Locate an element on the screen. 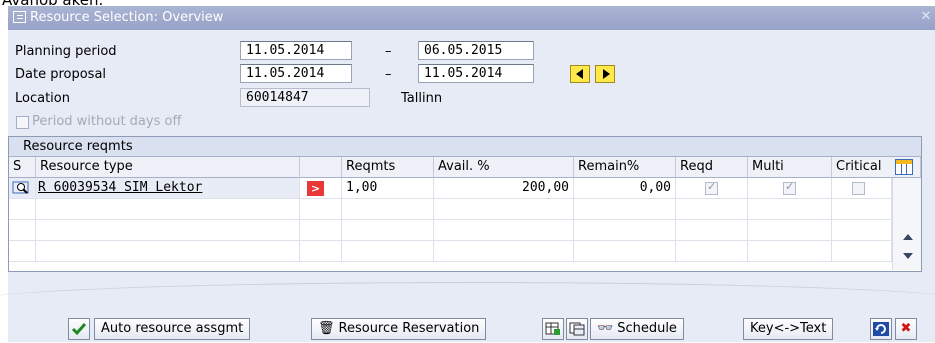  resource-reservation-button: 🗑 Resource Reservation is located at coordinates (399, 329).